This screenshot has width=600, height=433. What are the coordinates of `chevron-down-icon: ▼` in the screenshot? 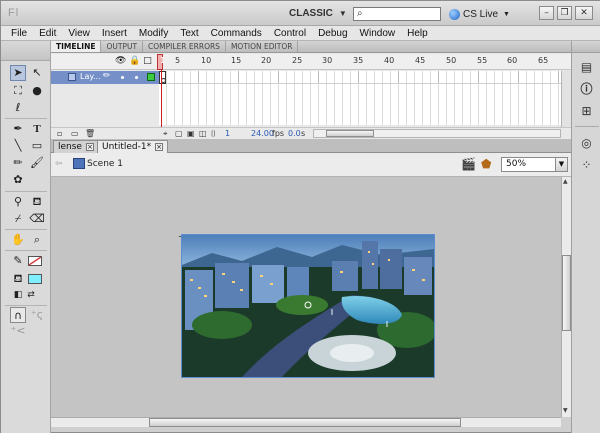 It's located at (561, 164).